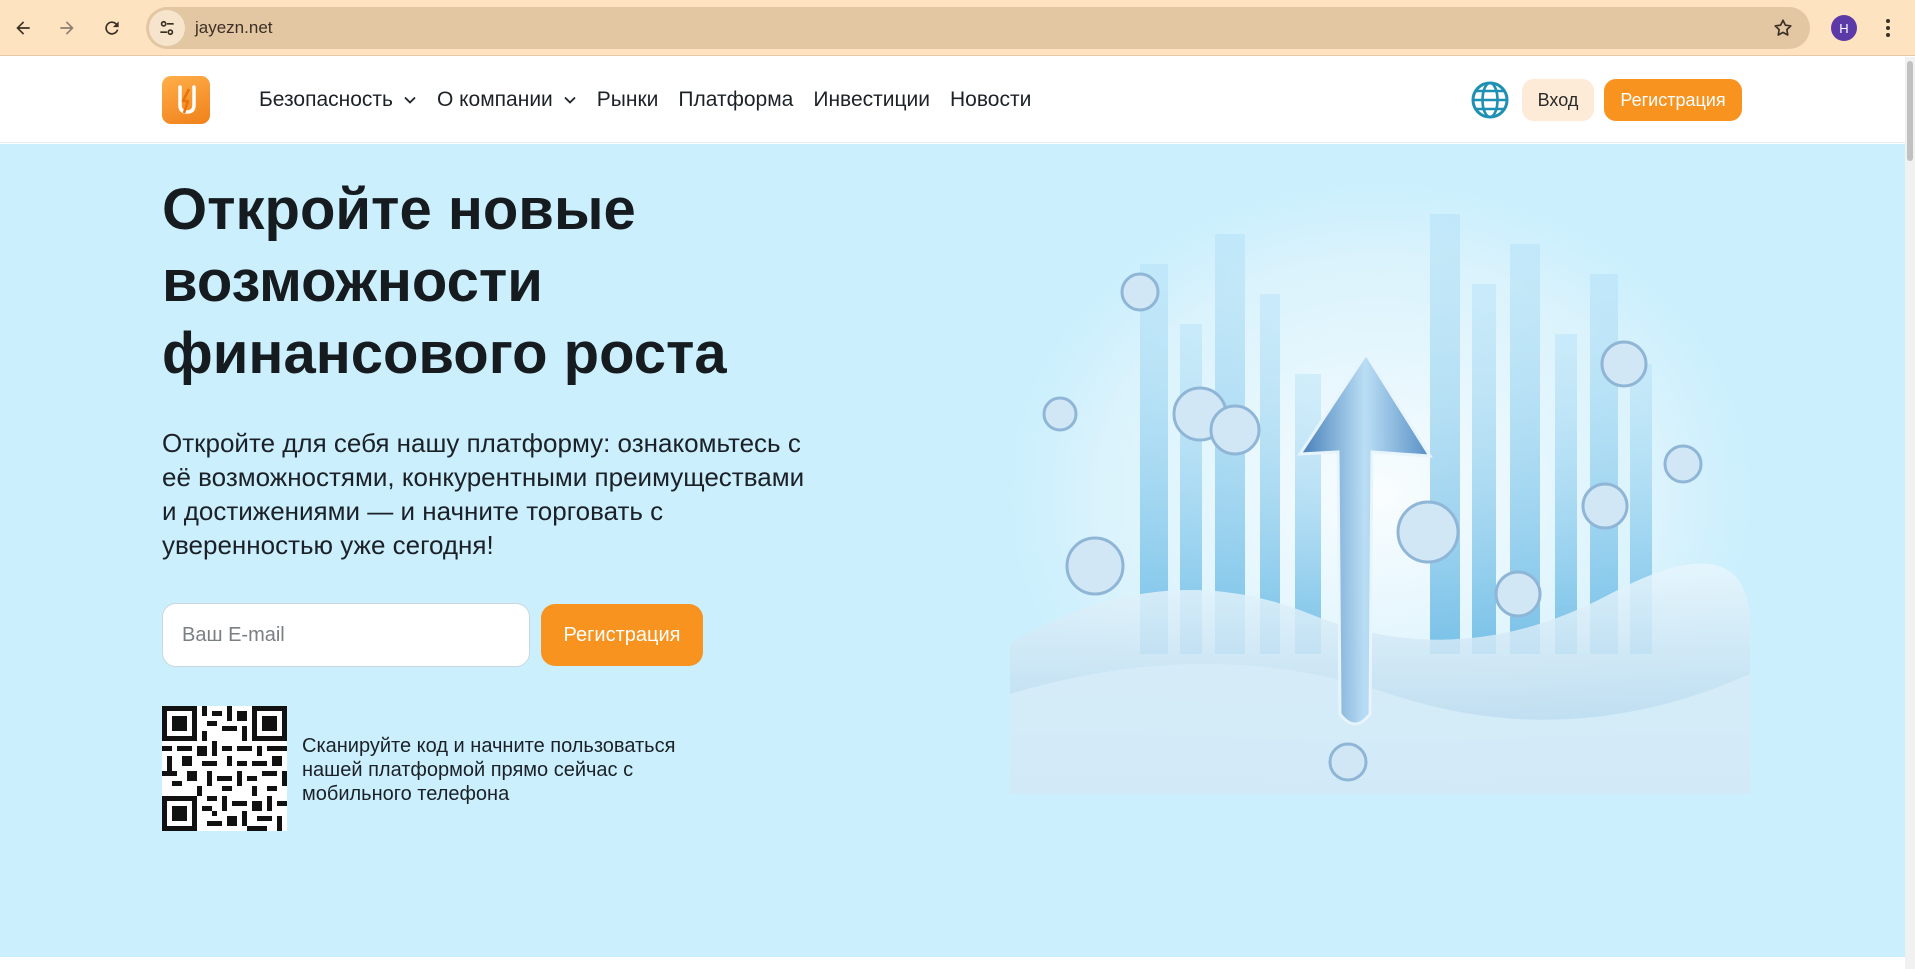  Describe the element at coordinates (507, 100) in the screenshot. I see `nav-item-about: О компании` at that location.